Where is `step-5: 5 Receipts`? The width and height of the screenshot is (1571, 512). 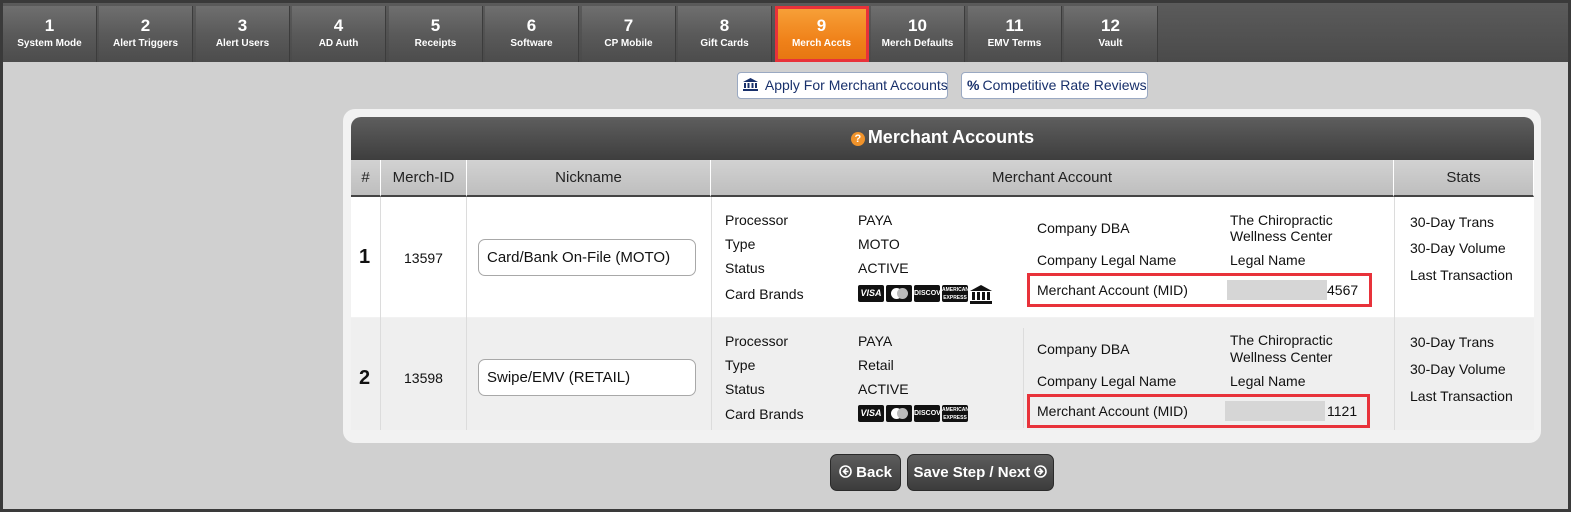
step-5: 5 Receipts is located at coordinates (436, 34).